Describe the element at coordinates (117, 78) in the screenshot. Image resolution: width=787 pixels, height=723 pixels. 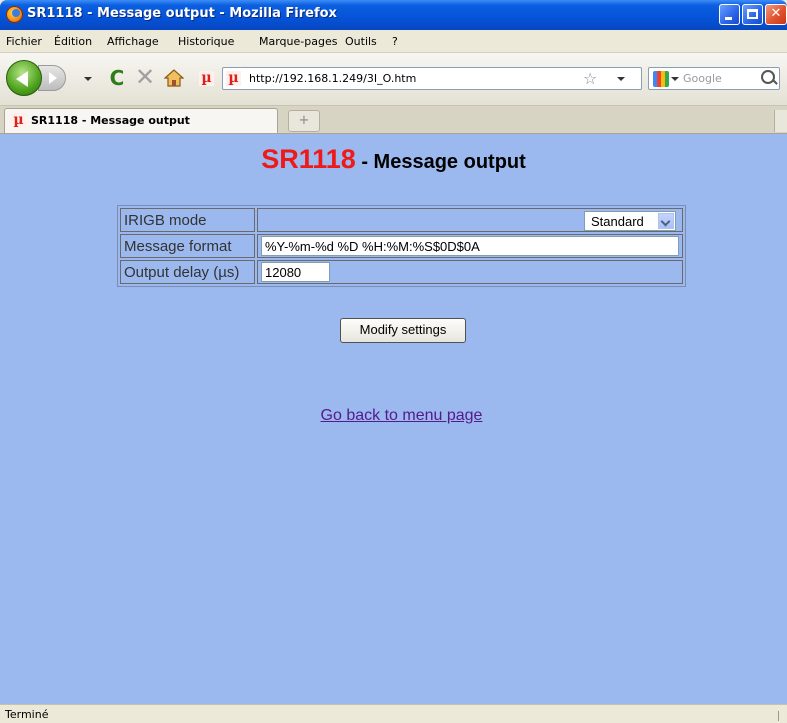
I see `reload-icon: C` at that location.